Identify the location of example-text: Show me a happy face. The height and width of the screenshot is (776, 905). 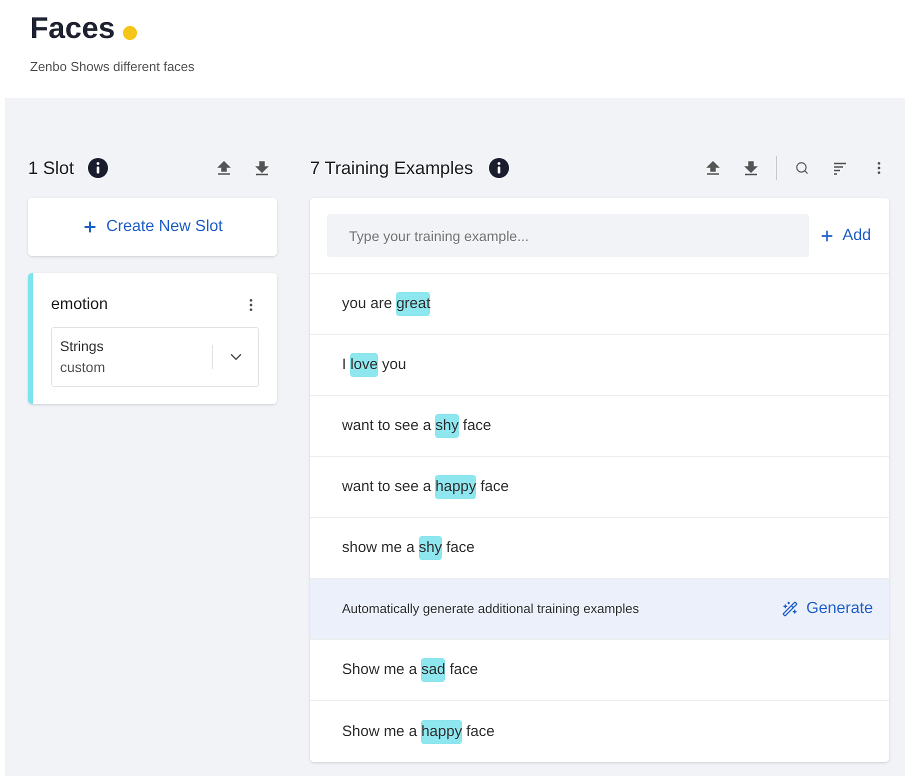
(418, 732).